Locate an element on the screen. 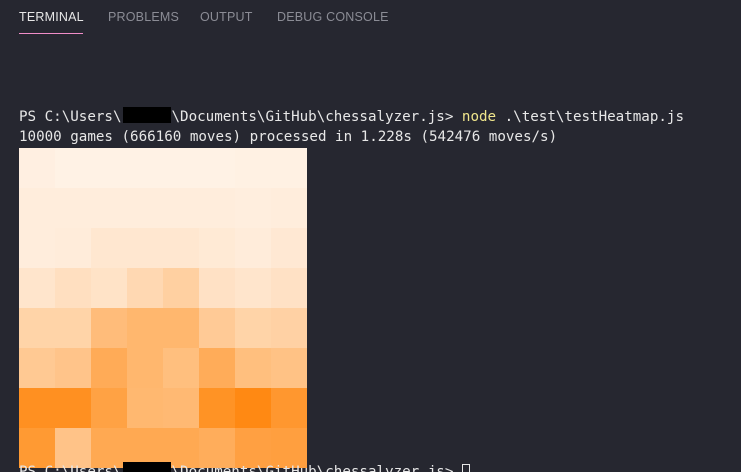 The image size is (741, 472). active-tab-indicator is located at coordinates (51, 33).